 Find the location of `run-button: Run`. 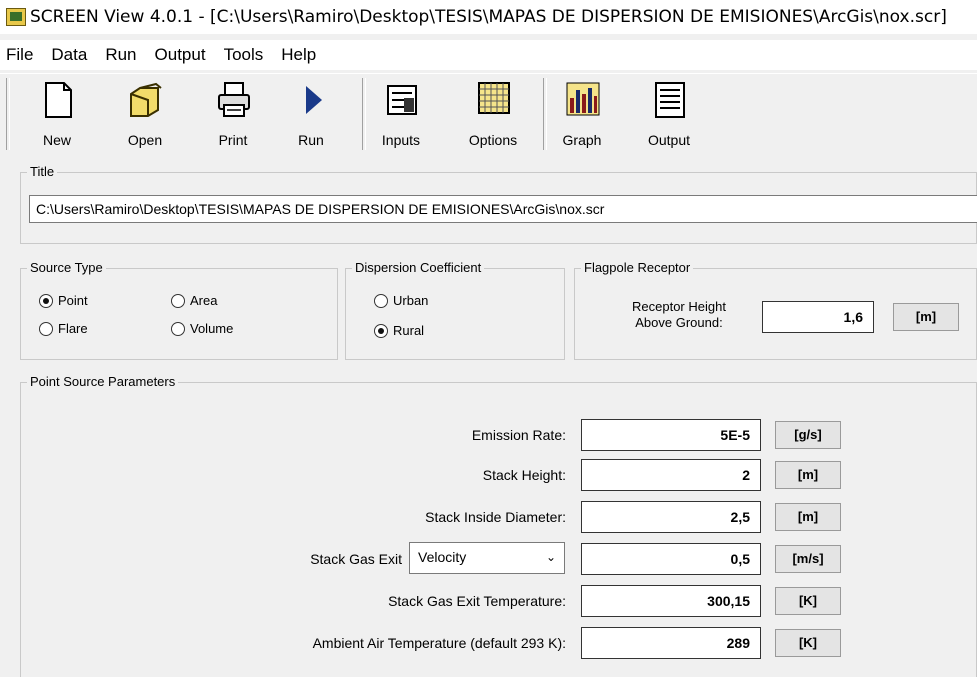

run-button: Run is located at coordinates (311, 114).